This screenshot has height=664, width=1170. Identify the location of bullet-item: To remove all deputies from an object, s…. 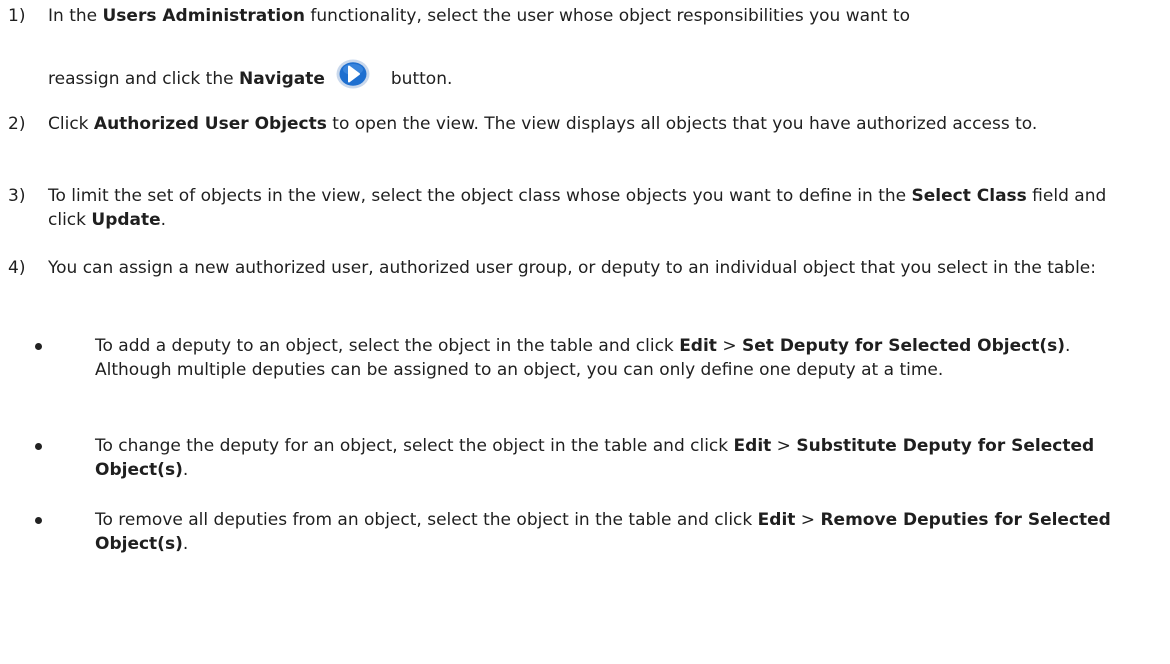
(590, 532).